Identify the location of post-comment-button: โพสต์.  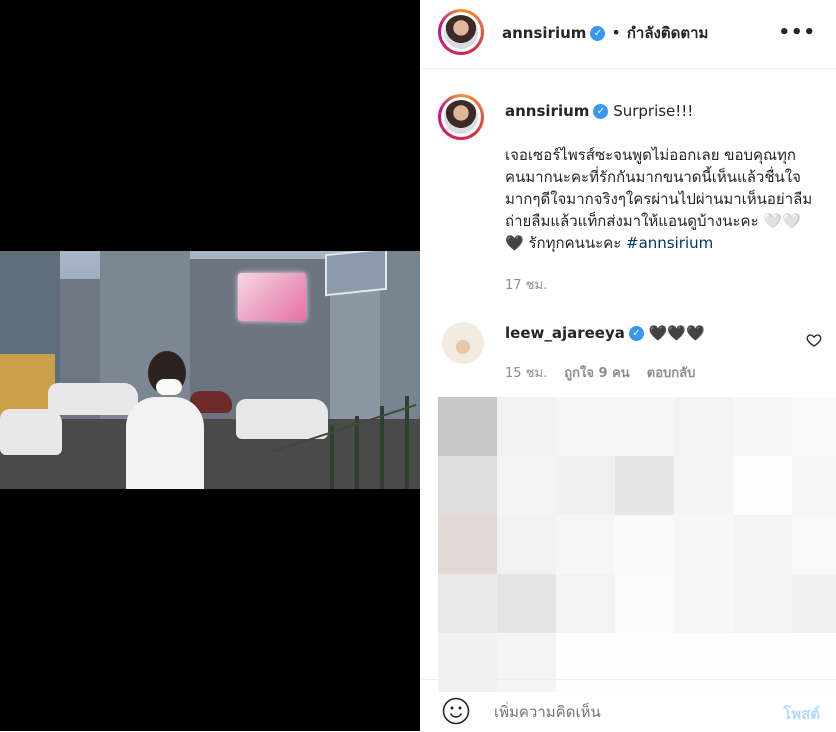
(801, 714).